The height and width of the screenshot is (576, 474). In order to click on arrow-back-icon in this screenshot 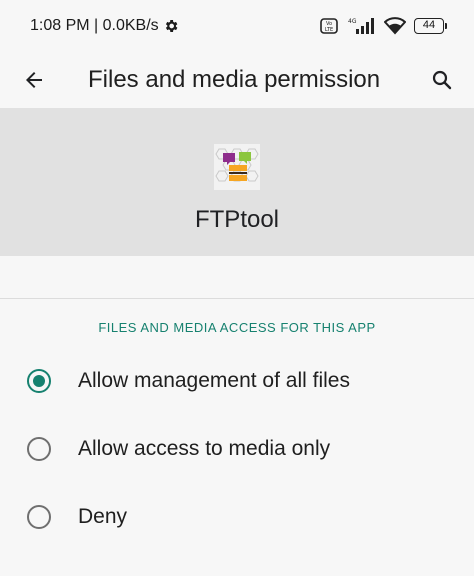, I will do `click(34, 80)`.